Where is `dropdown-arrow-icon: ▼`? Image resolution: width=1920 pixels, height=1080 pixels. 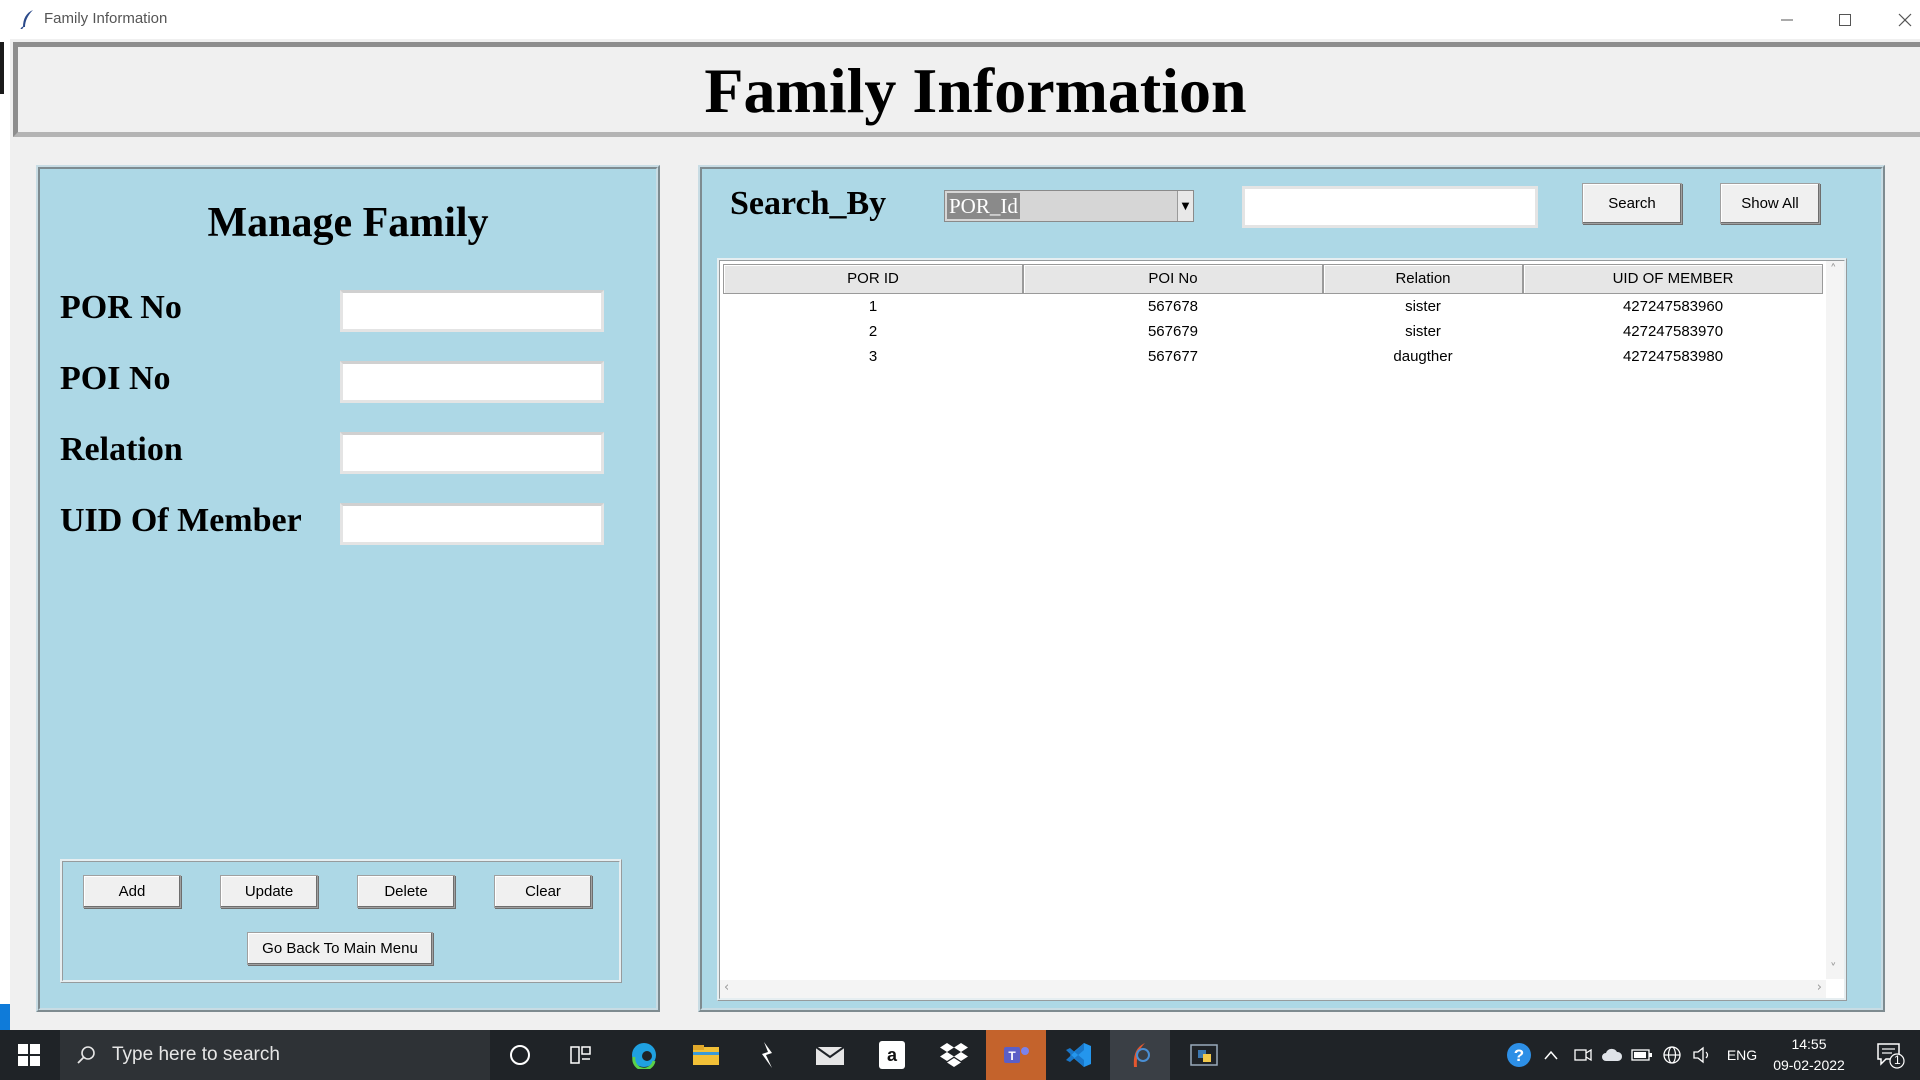
dropdown-arrow-icon: ▼ is located at coordinates (1185, 206).